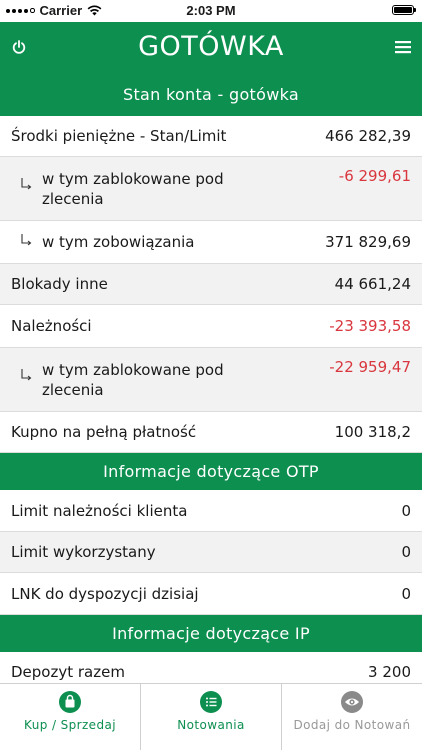  I want to click on account-row-cash: Środki pieniężne - Stan/Limit 466 282,39, so click(211, 136).